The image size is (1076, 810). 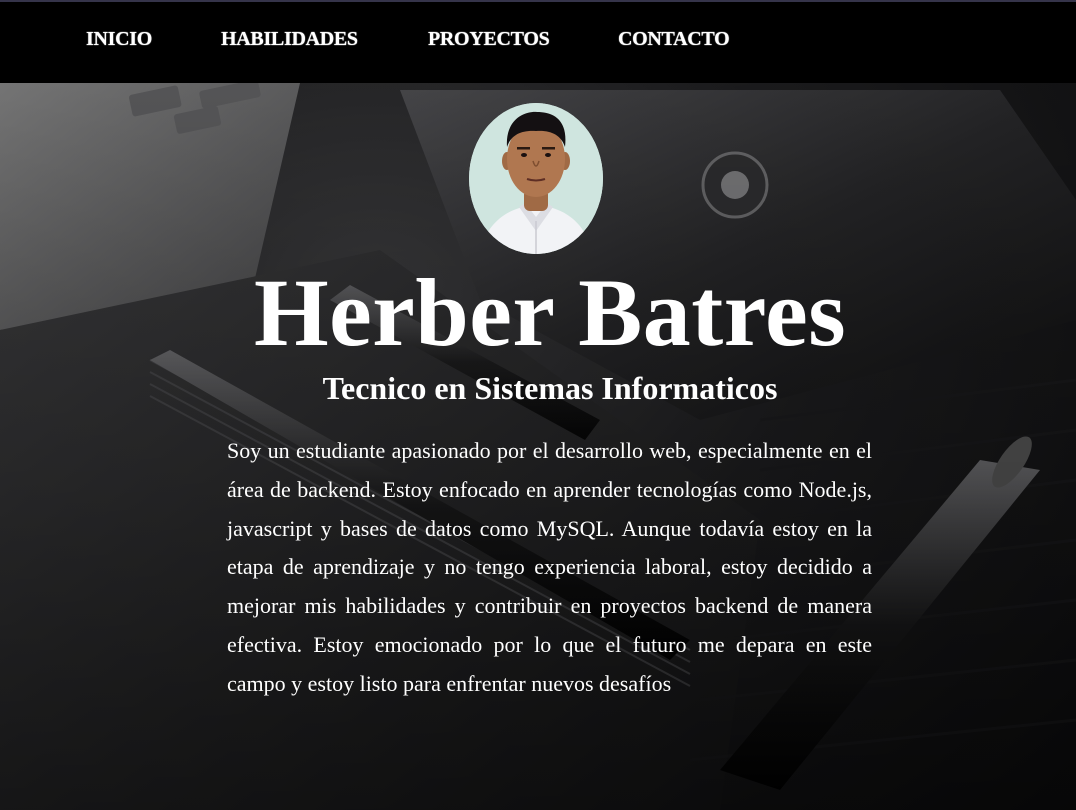 I want to click on page-title: Herber Batres, so click(x=550, y=312).